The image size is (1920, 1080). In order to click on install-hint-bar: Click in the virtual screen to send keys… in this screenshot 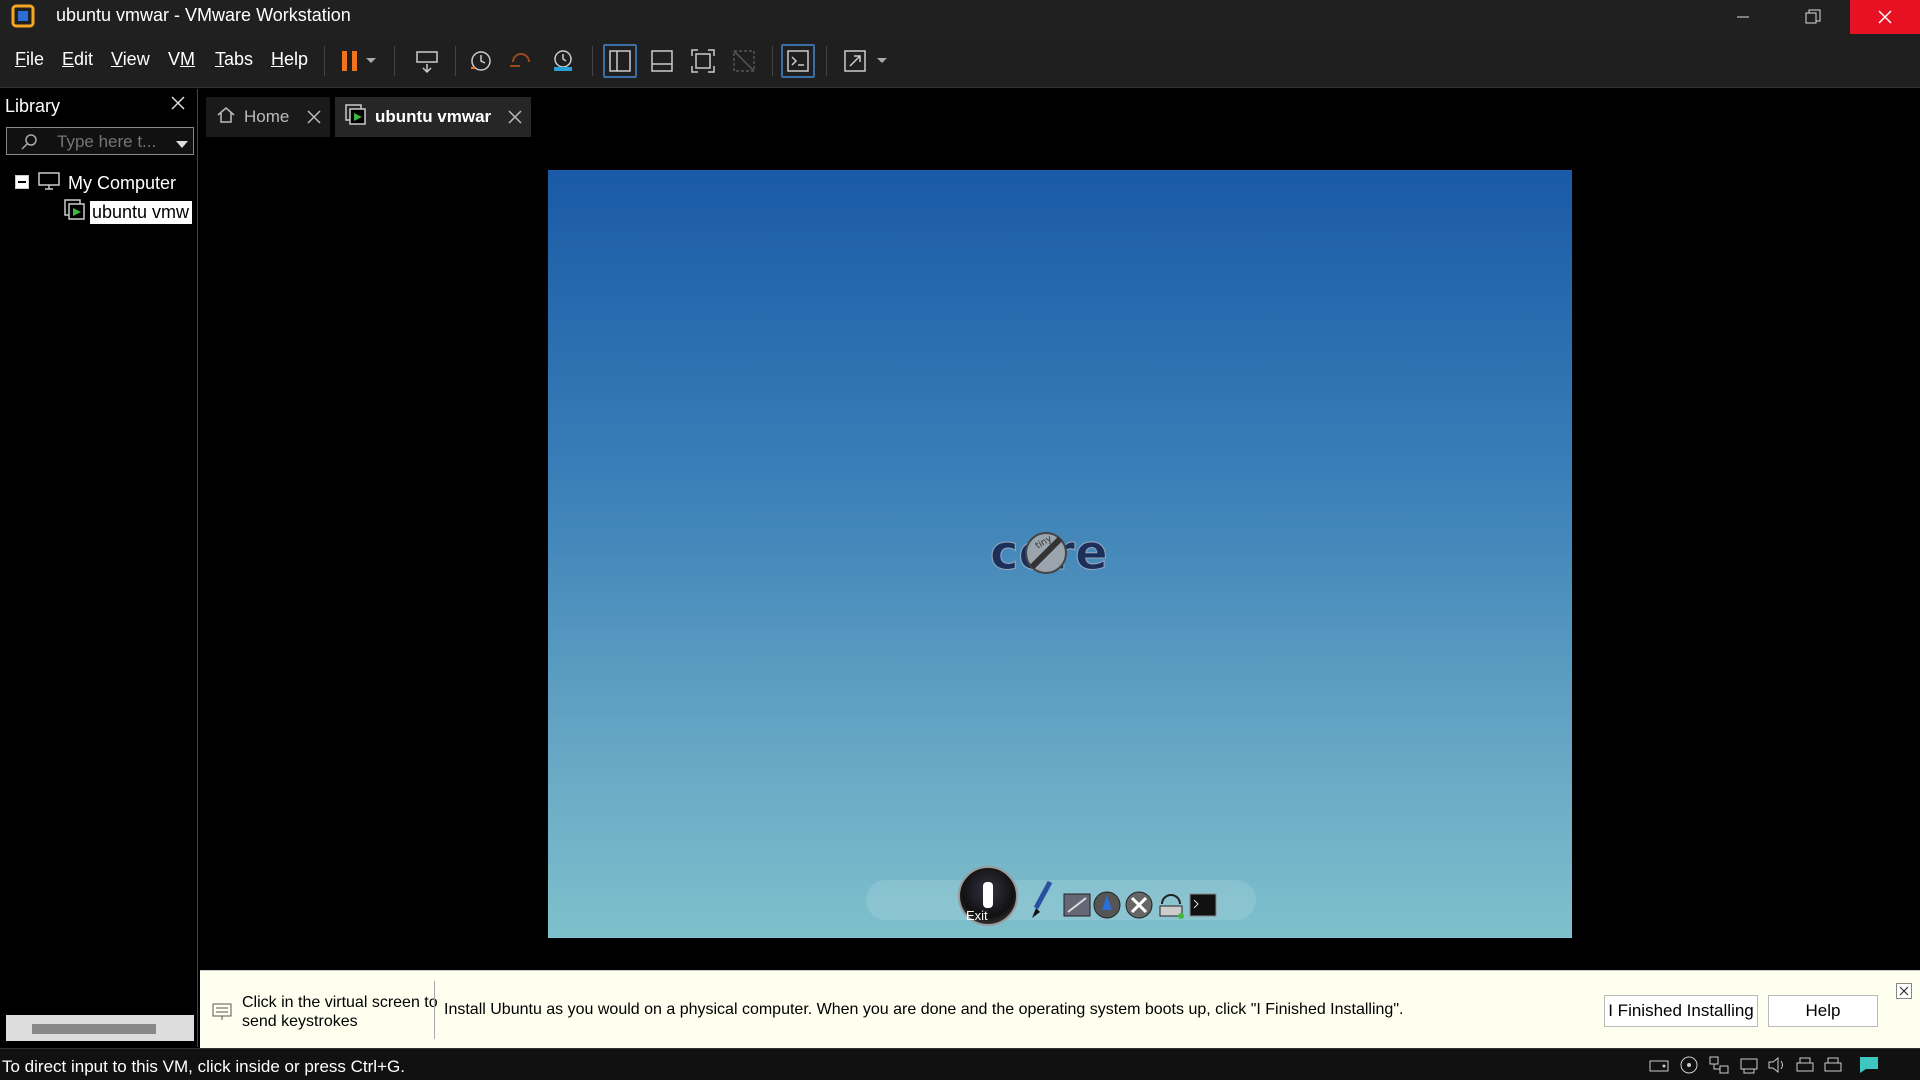, I will do `click(1060, 1009)`.